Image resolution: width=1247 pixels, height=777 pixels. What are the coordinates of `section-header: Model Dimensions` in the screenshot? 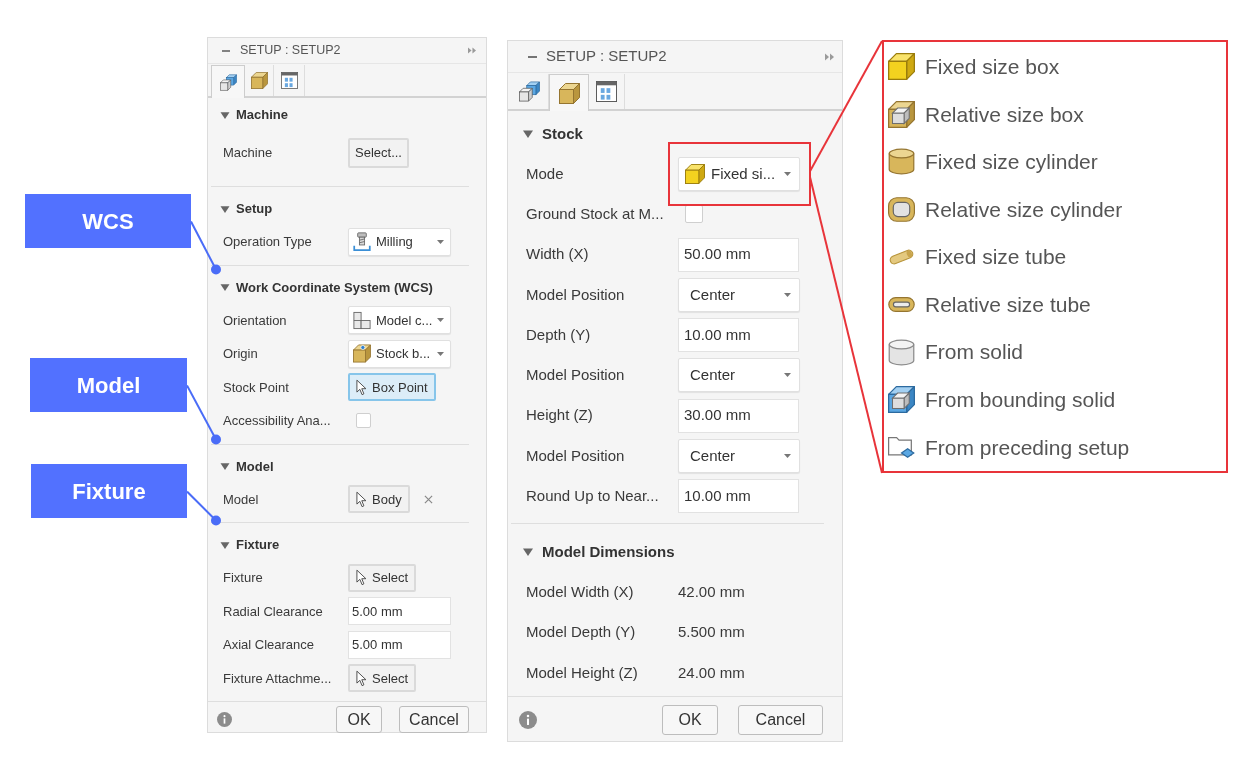 It's located at (667, 552).